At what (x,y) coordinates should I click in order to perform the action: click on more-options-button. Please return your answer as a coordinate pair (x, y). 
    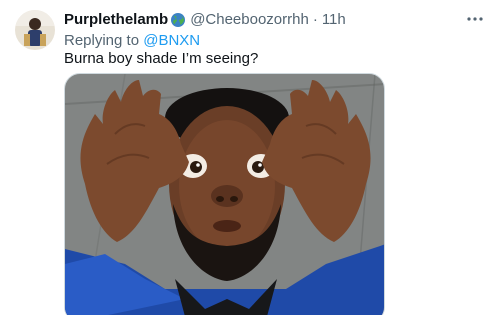
    Looking at the image, I should click on (475, 19).